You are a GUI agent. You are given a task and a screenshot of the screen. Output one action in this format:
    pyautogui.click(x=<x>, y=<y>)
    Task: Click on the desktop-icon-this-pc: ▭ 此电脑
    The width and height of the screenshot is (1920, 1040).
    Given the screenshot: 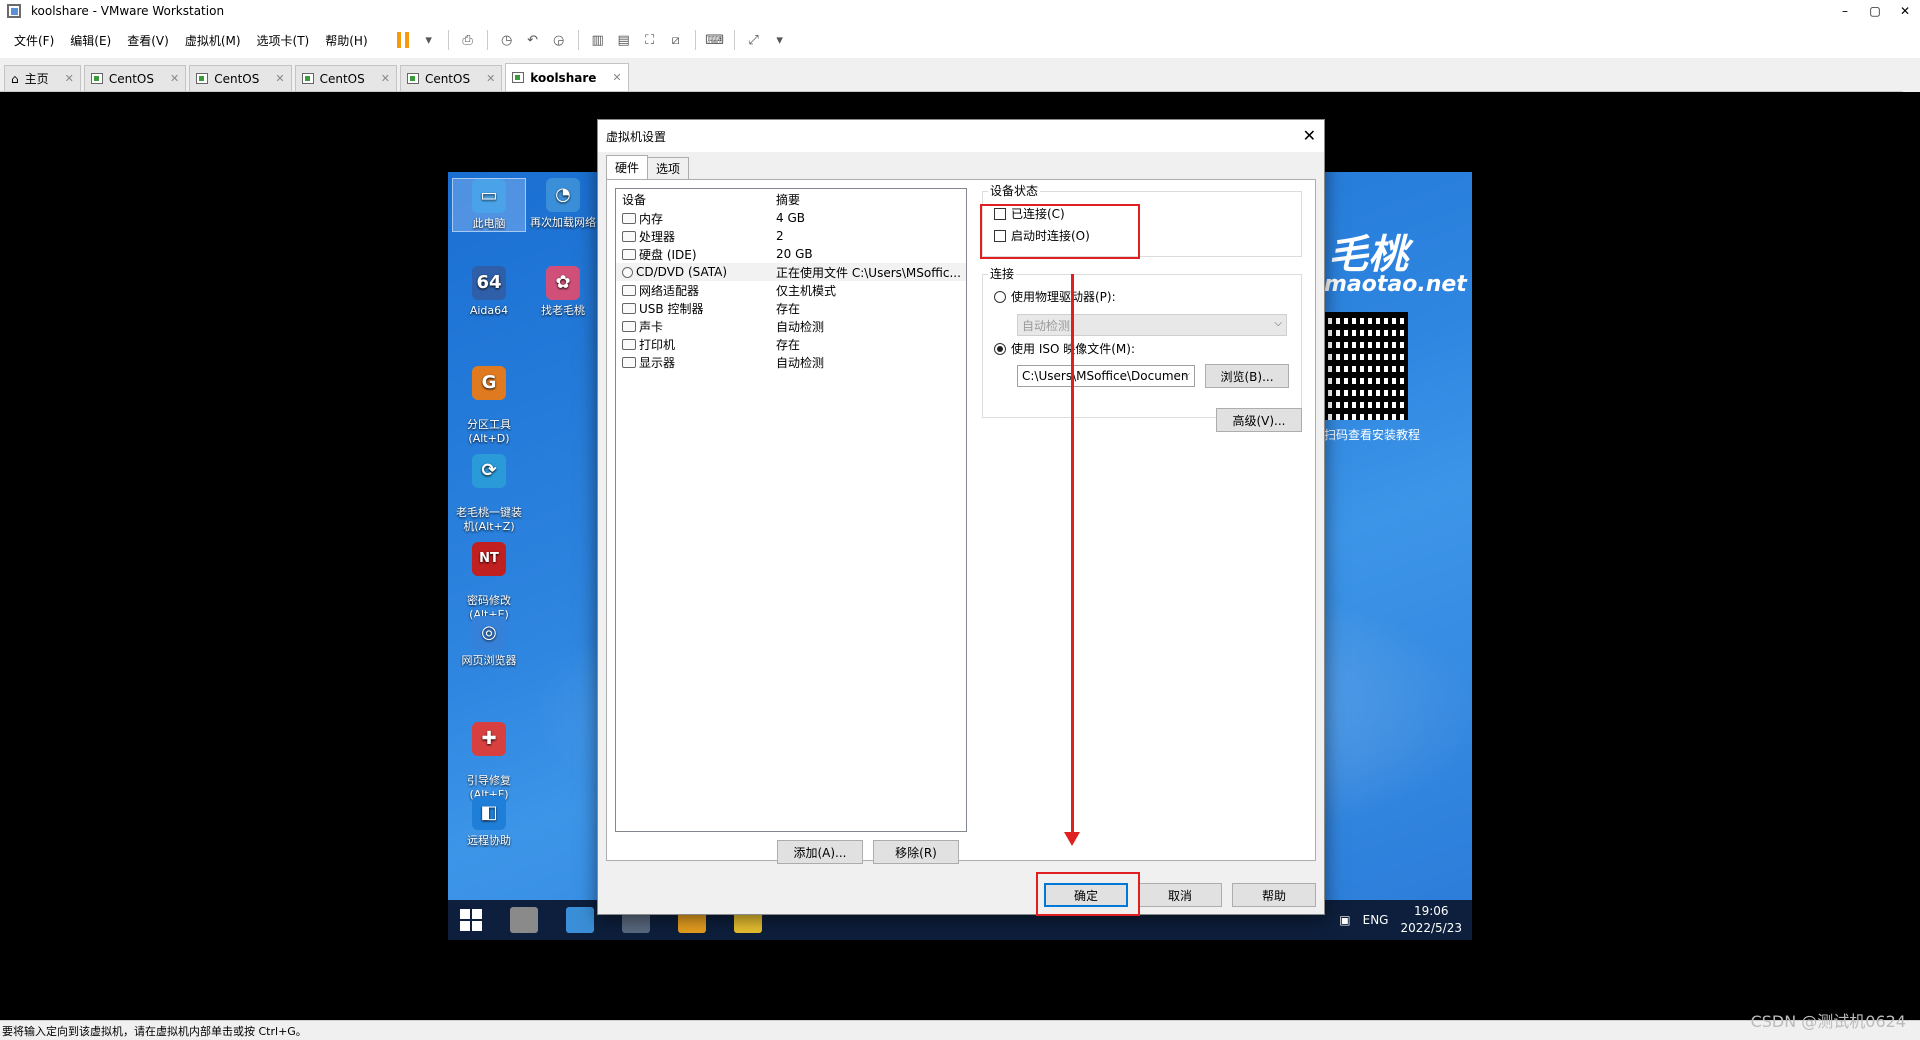 What is the action you would take?
    pyautogui.click(x=489, y=205)
    